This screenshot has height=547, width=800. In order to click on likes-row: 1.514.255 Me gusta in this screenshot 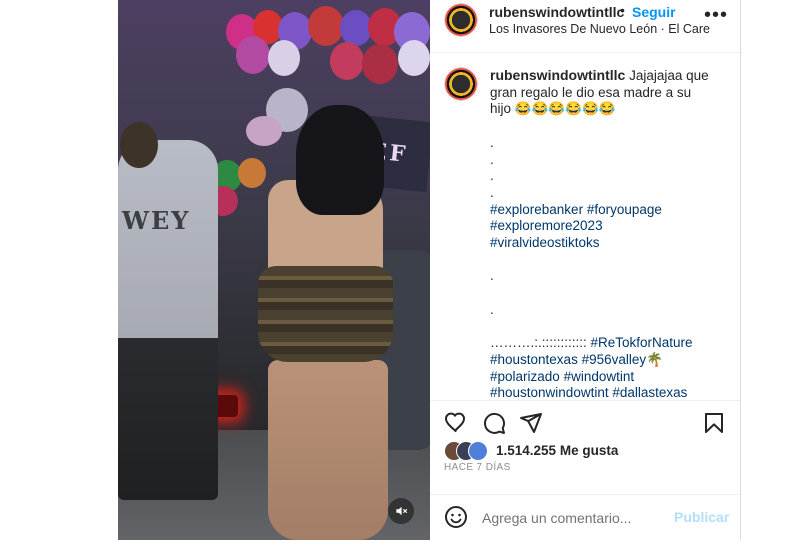, I will do `click(589, 451)`.